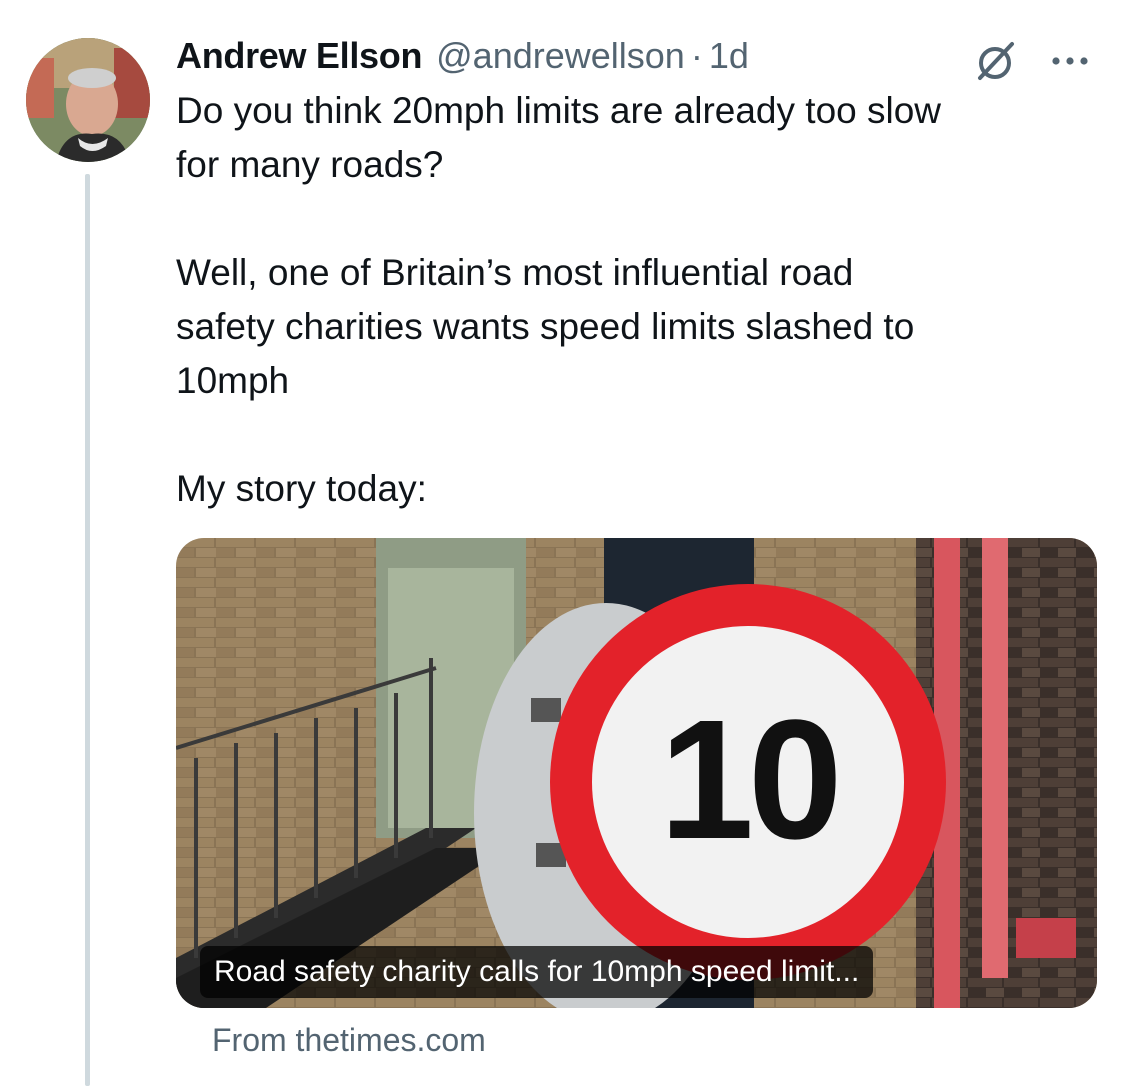 Image resolution: width=1125 pixels, height=1086 pixels. Describe the element at coordinates (87, 630) in the screenshot. I see `thread-line` at that location.